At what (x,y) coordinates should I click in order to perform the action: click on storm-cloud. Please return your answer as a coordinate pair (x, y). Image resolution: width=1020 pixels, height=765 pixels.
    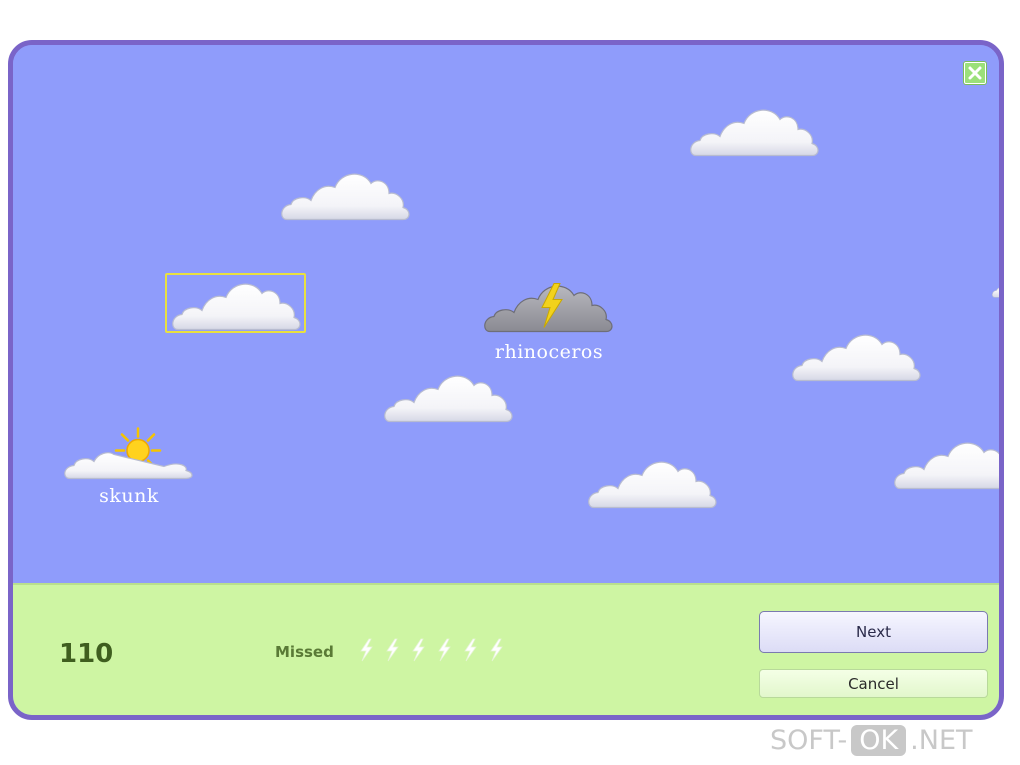
    Looking at the image, I should click on (549, 307).